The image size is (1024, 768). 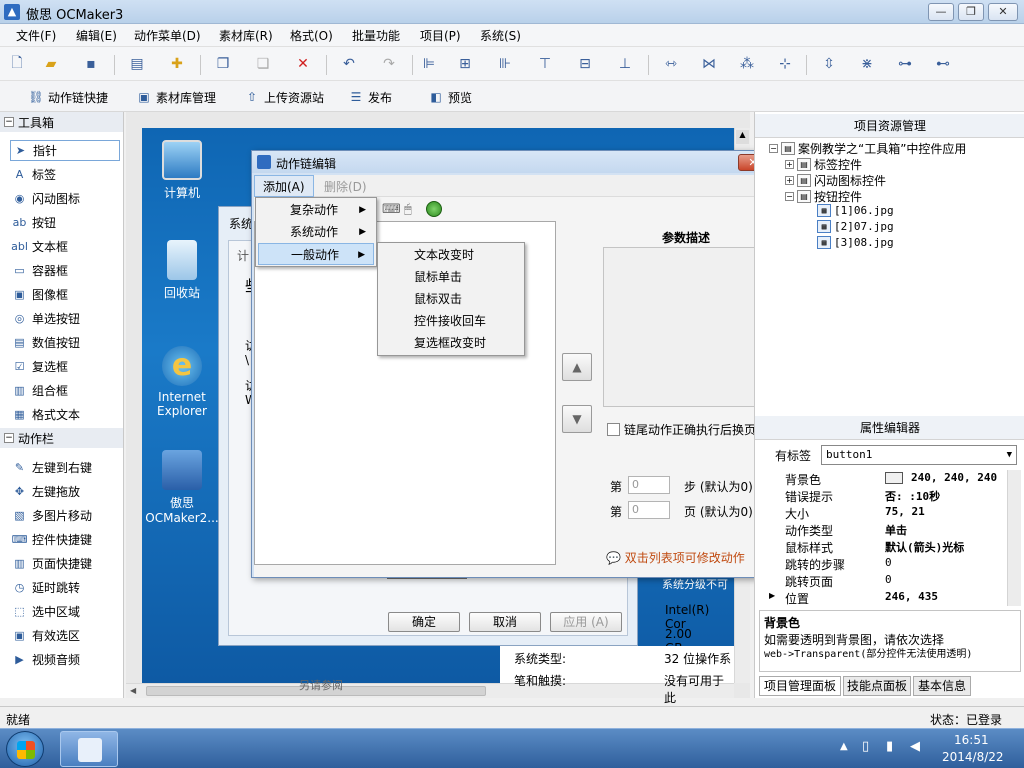 What do you see at coordinates (889, 746) in the screenshot?
I see `network-icon: ▮` at bounding box center [889, 746].